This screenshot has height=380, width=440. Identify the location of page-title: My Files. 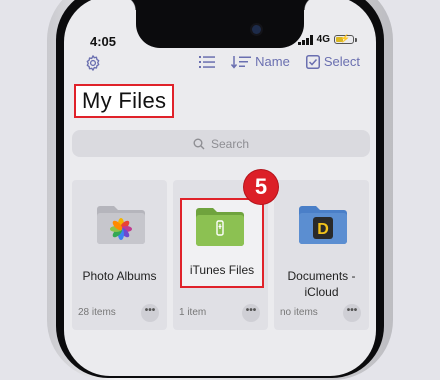
(124, 100).